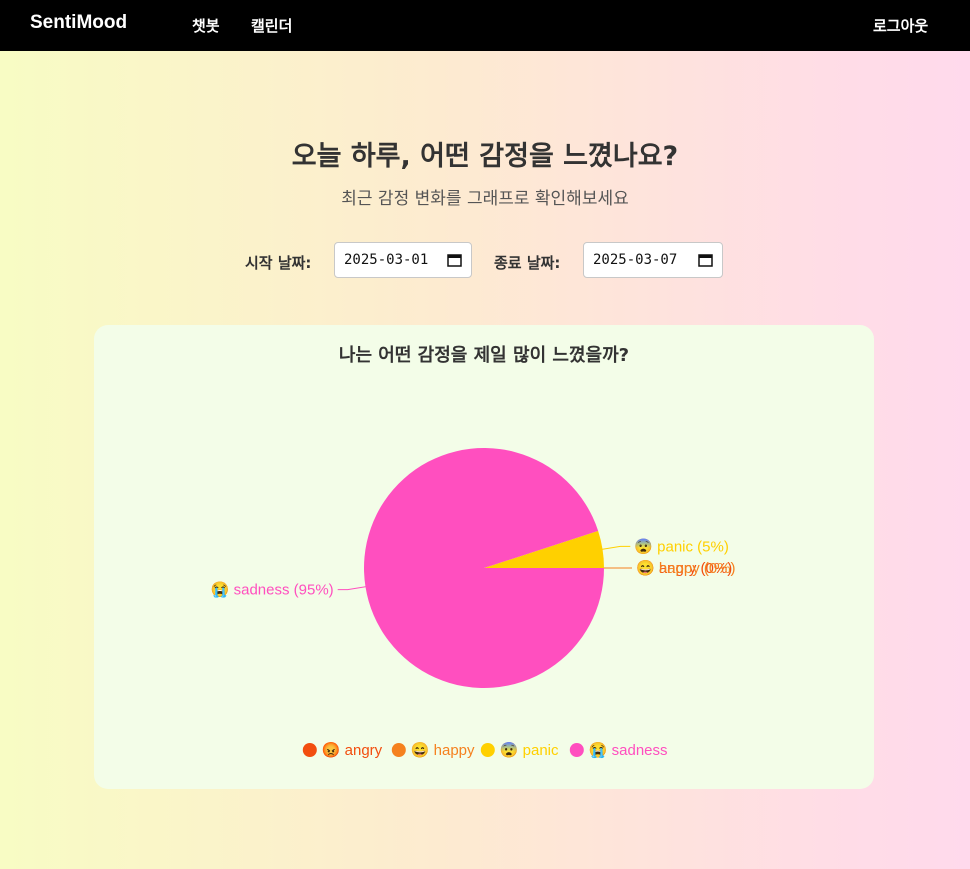 Image resolution: width=970 pixels, height=869 pixels. I want to click on legend-marker-angry, so click(309, 750).